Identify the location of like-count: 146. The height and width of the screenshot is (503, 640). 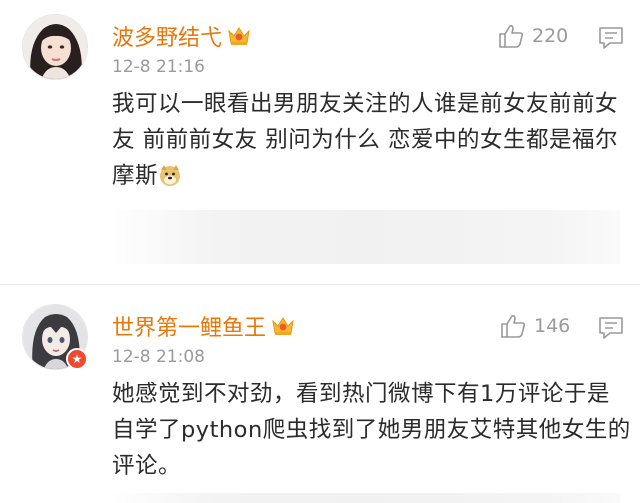
(552, 326).